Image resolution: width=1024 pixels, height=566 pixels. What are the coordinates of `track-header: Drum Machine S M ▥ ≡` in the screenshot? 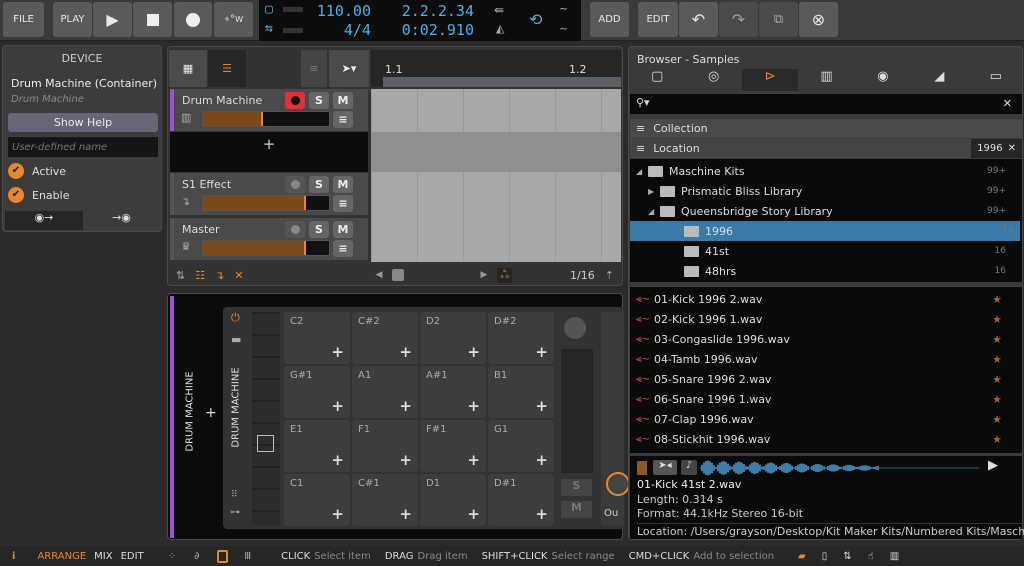 It's located at (269, 110).